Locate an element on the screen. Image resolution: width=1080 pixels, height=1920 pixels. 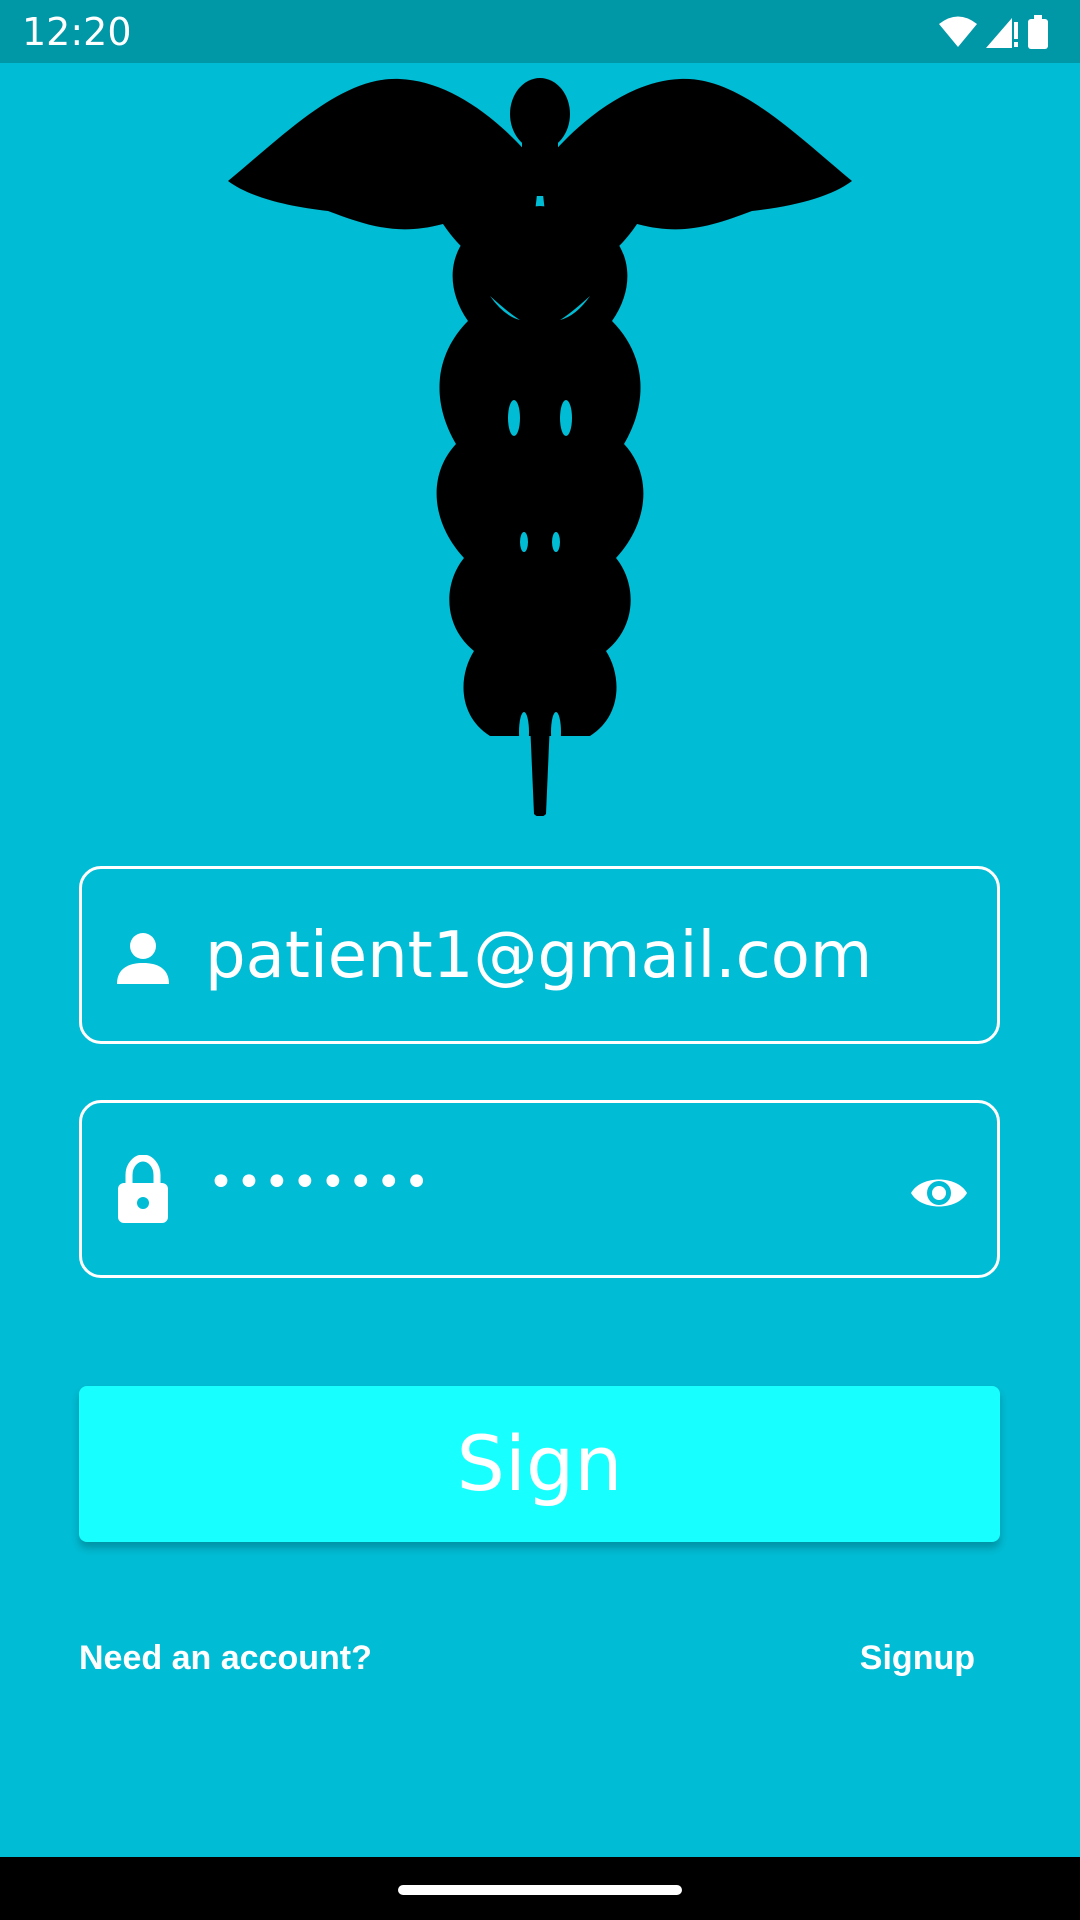
status-bar: 12:20 is located at coordinates (540, 31).